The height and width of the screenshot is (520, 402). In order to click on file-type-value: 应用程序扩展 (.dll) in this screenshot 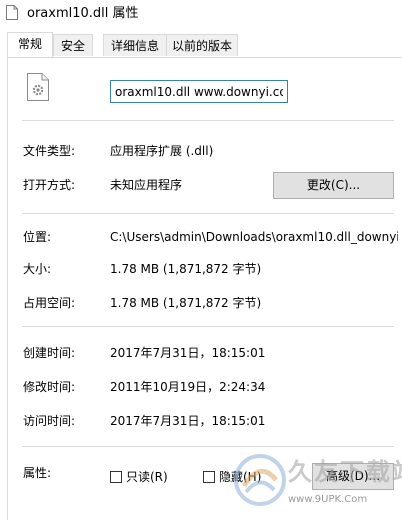, I will do `click(162, 151)`.